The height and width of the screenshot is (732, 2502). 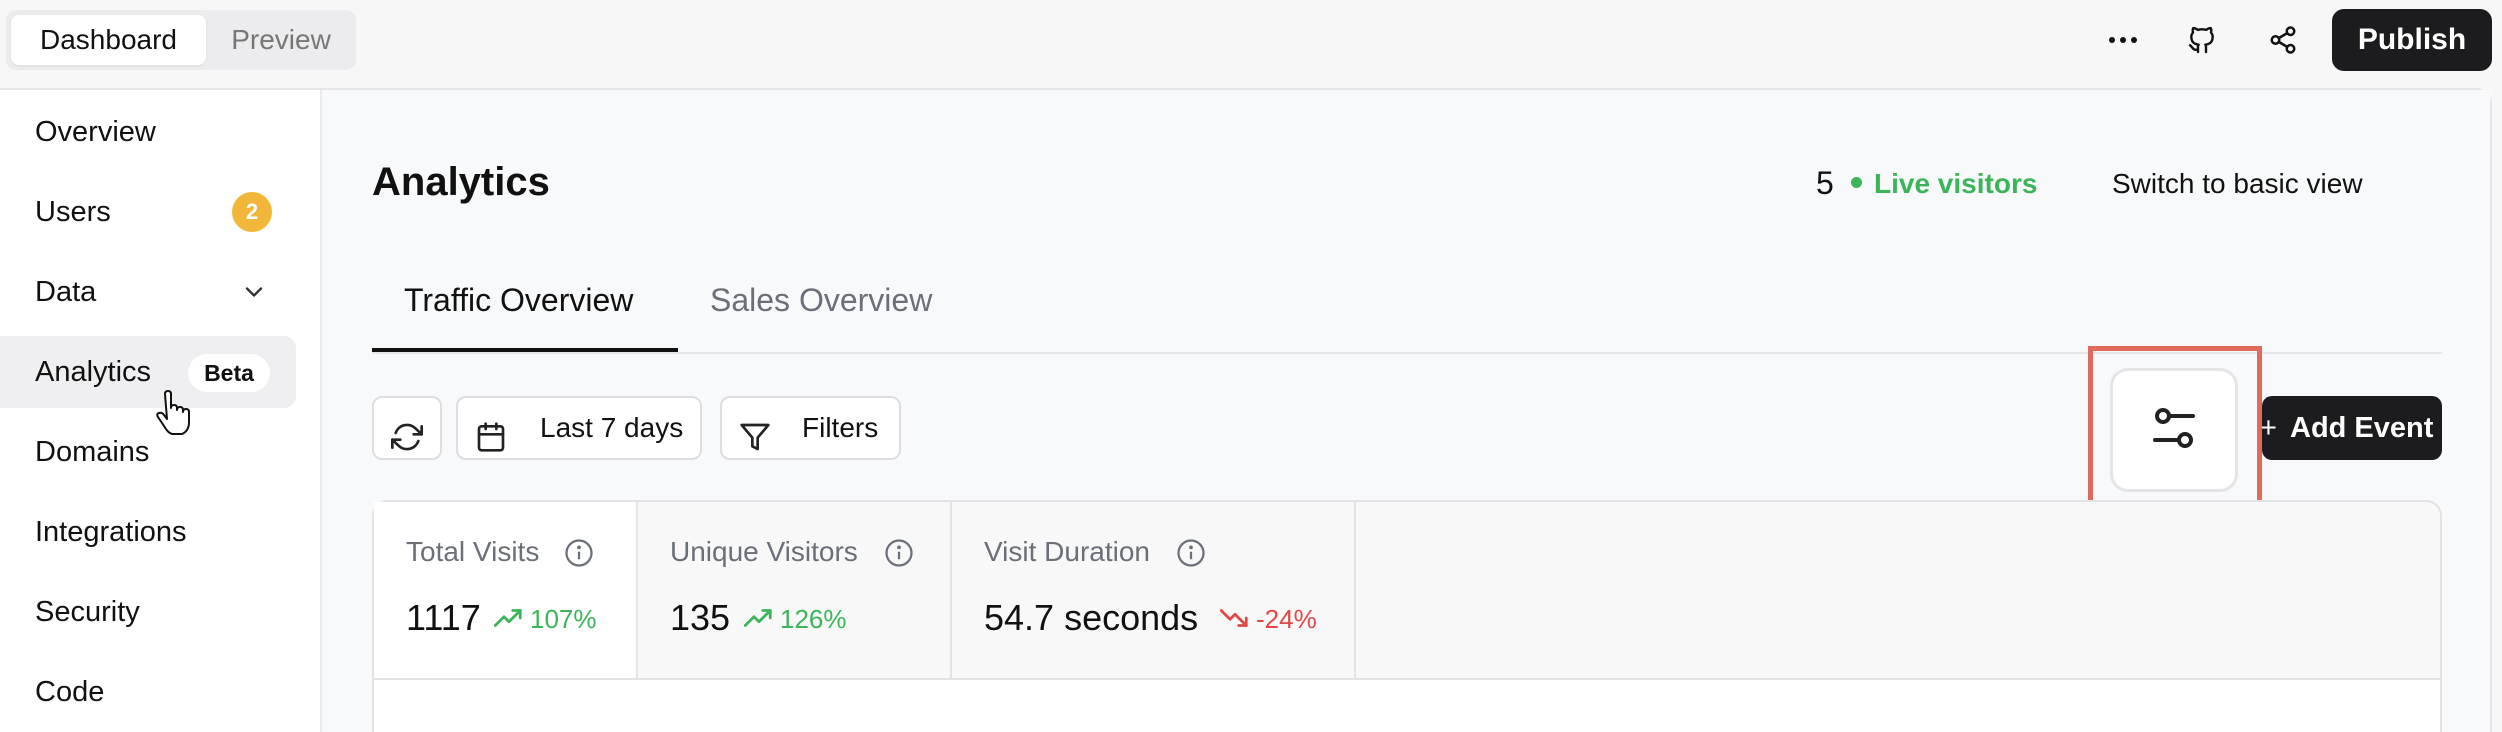 I want to click on calendar-icon, so click(x=491, y=444).